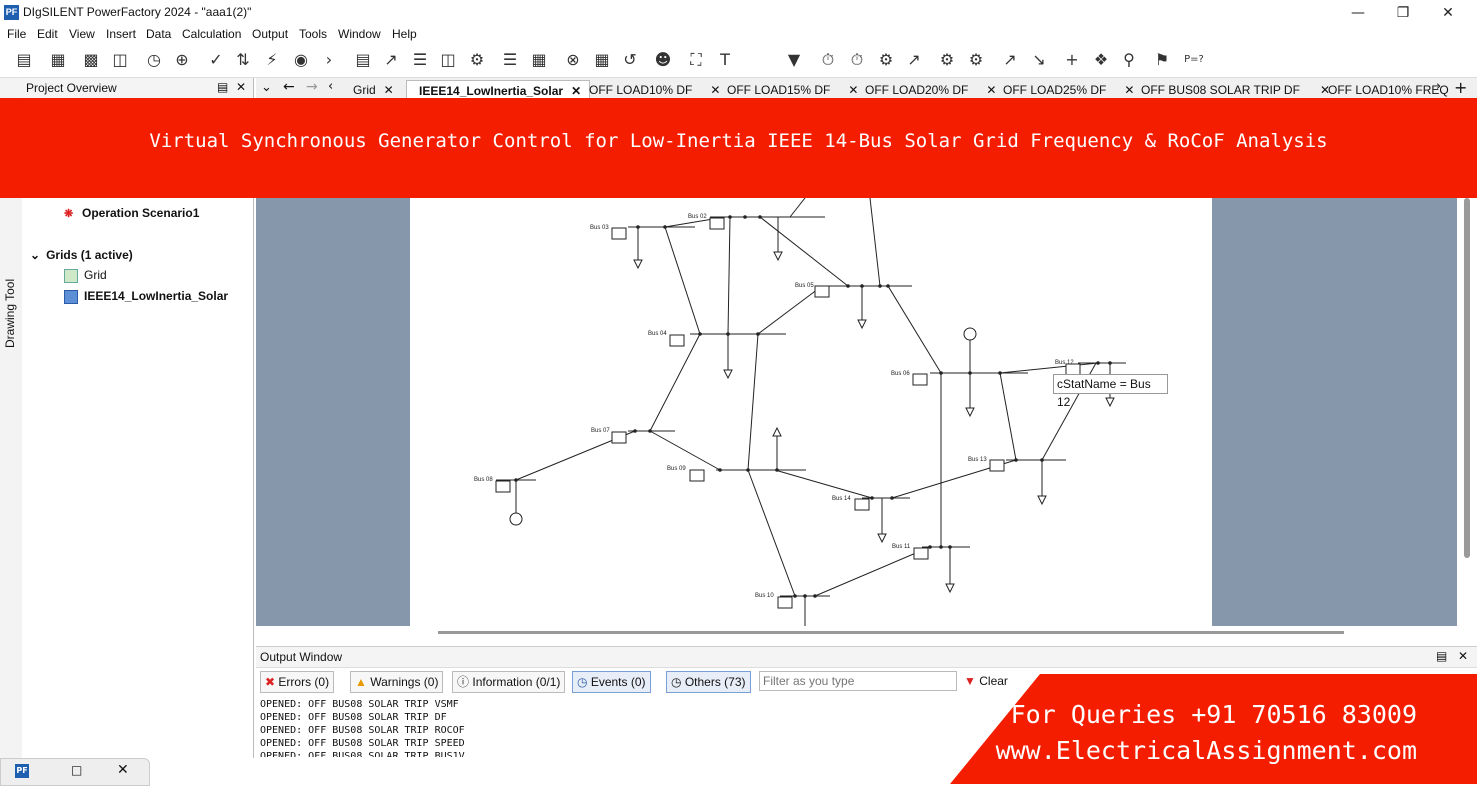 The height and width of the screenshot is (786, 1477). I want to click on run-simulation-icon: ⏱, so click(857, 60).